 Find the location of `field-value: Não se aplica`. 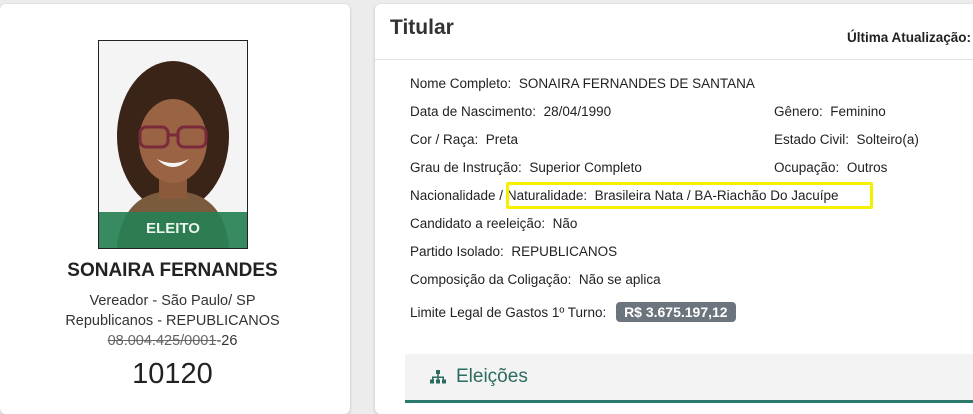

field-value: Não se aplica is located at coordinates (619, 279).